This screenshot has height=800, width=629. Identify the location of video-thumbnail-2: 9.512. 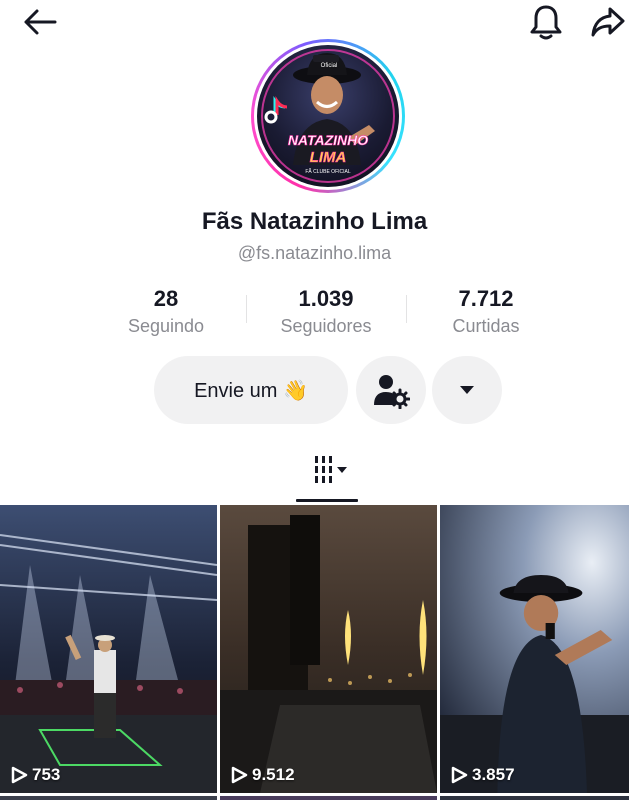
(328, 649).